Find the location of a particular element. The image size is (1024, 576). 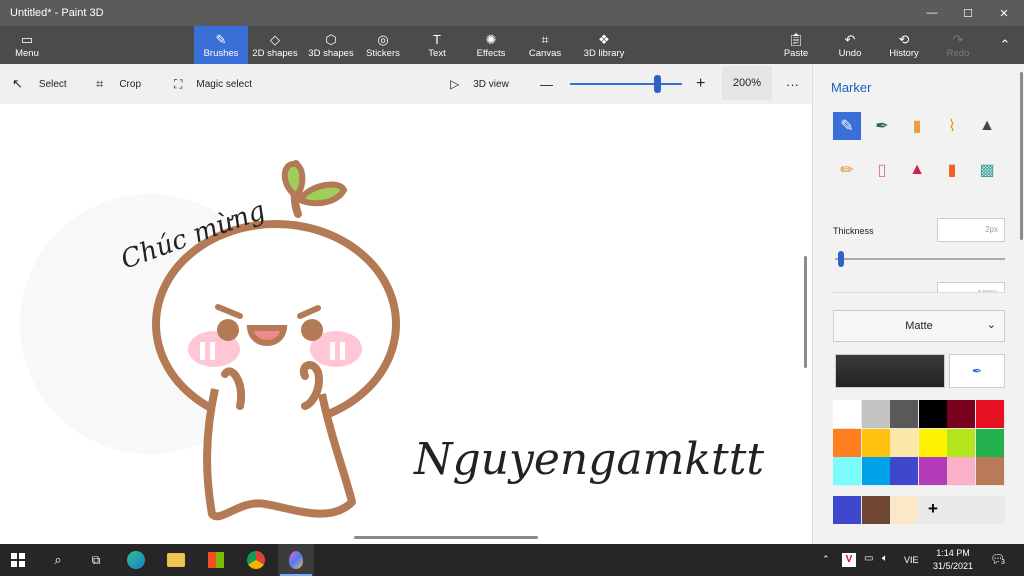

finish-dropdown: Matte ⌄ is located at coordinates (919, 326).